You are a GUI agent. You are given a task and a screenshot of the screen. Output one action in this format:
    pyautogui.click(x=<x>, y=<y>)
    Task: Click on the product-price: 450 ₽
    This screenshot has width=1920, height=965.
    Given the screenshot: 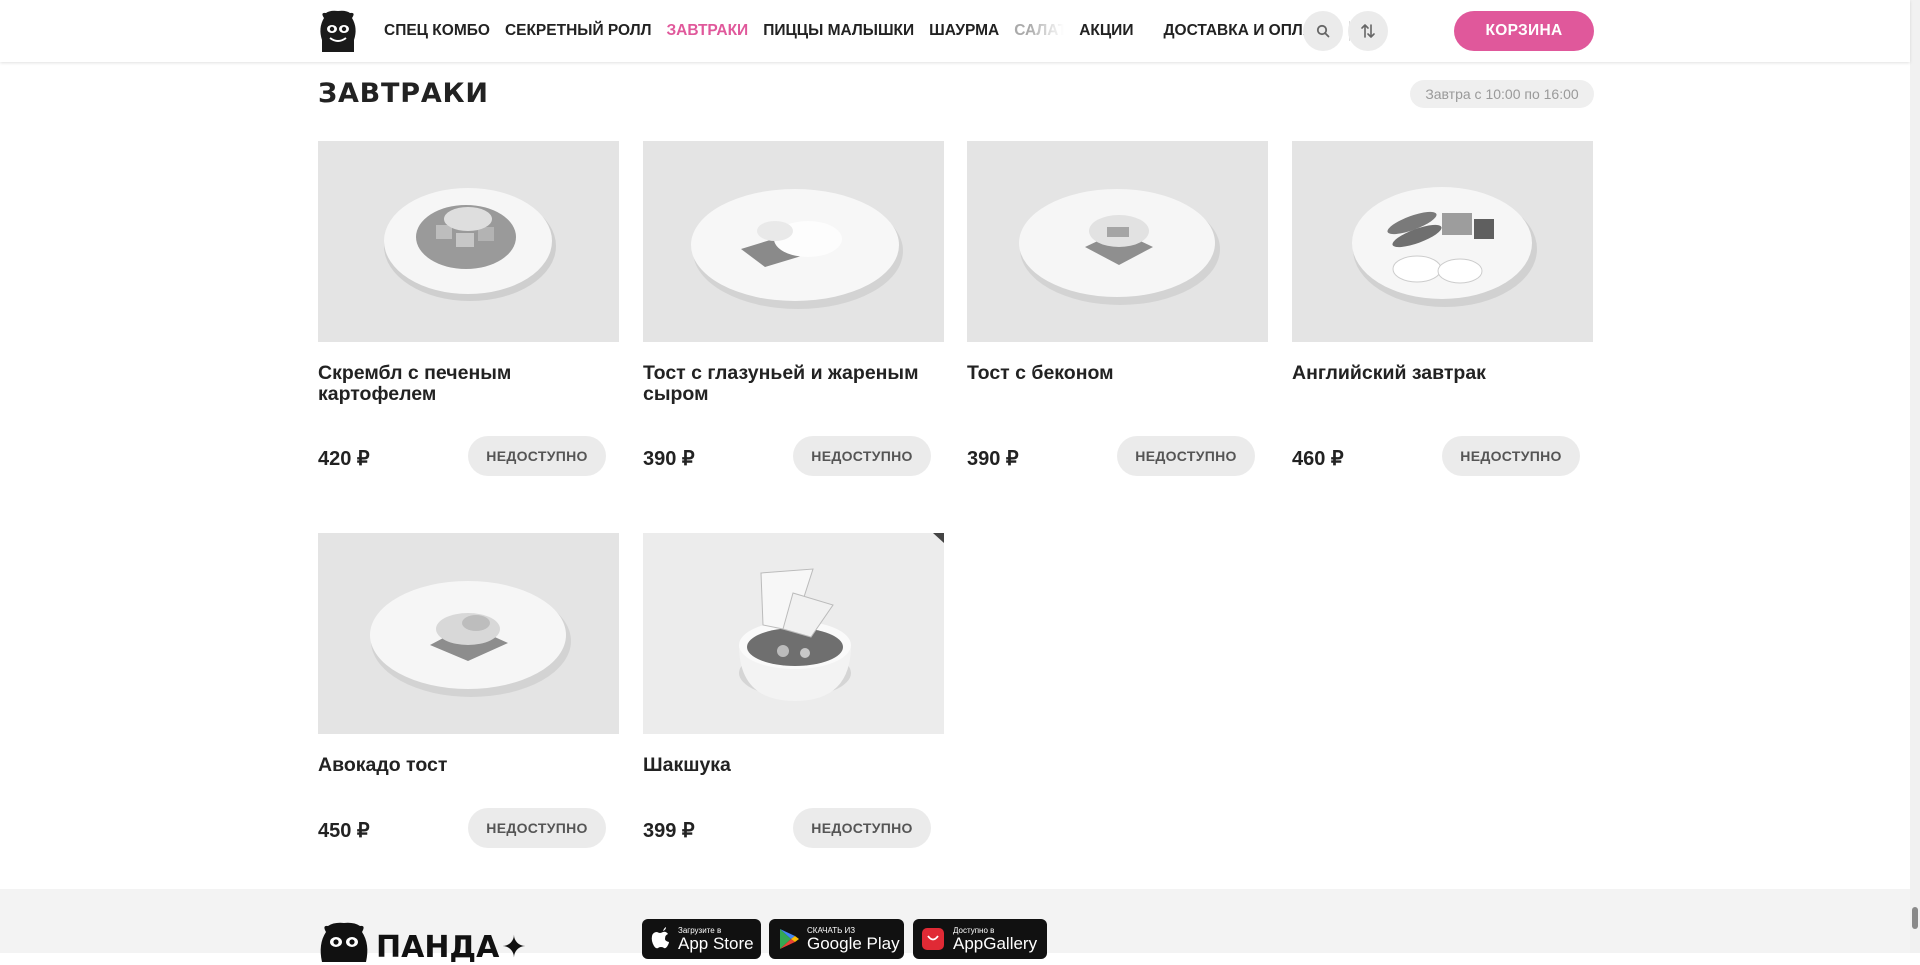 What is the action you would take?
    pyautogui.click(x=344, y=831)
    